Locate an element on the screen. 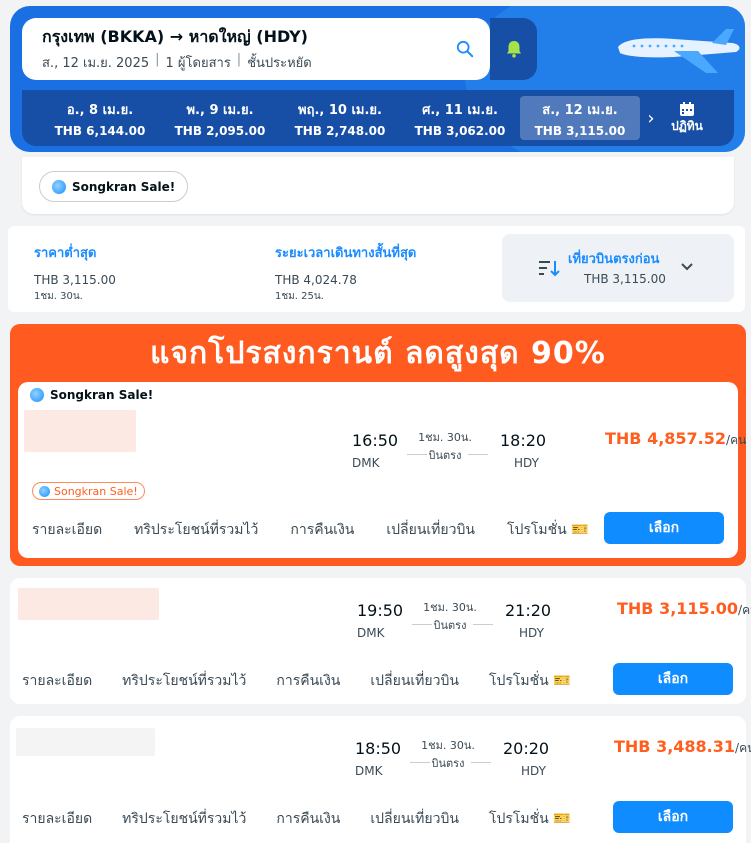  sale-badge: Songkran Sale! is located at coordinates (88, 491).